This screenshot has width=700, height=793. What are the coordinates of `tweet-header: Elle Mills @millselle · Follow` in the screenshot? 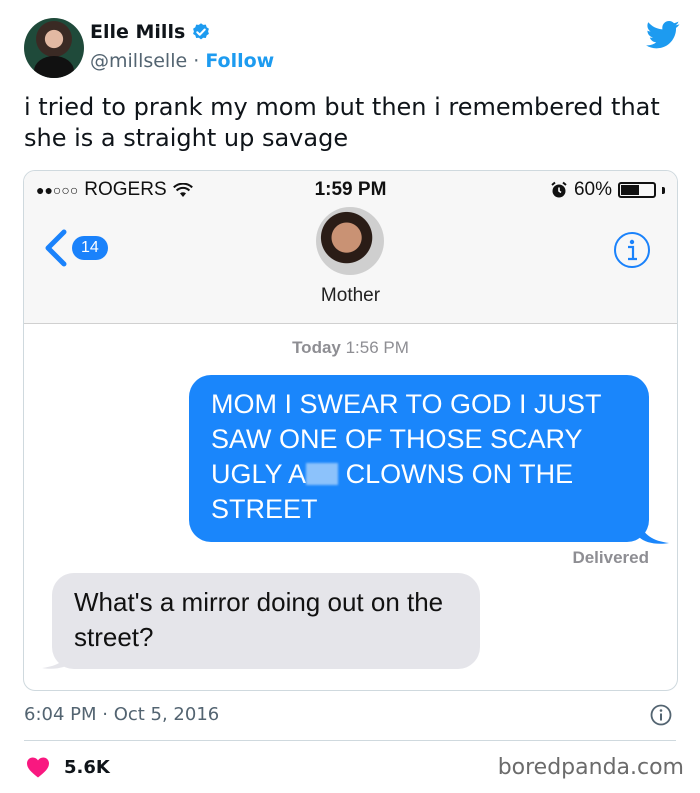 It's located at (354, 49).